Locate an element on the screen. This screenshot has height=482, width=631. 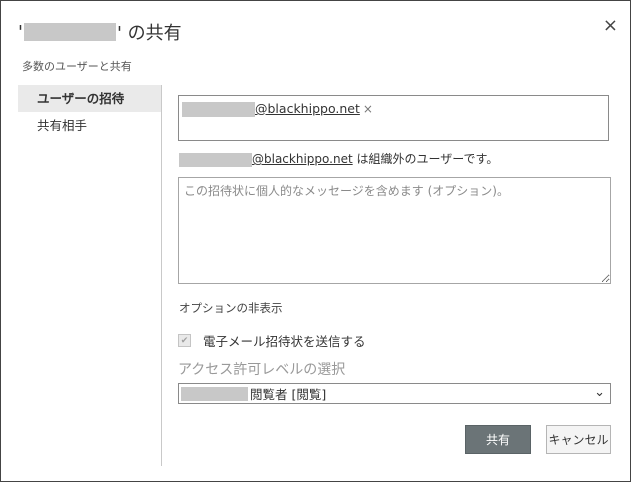
sidebar: ユーザーの招待 共有相手 is located at coordinates (89, 112).